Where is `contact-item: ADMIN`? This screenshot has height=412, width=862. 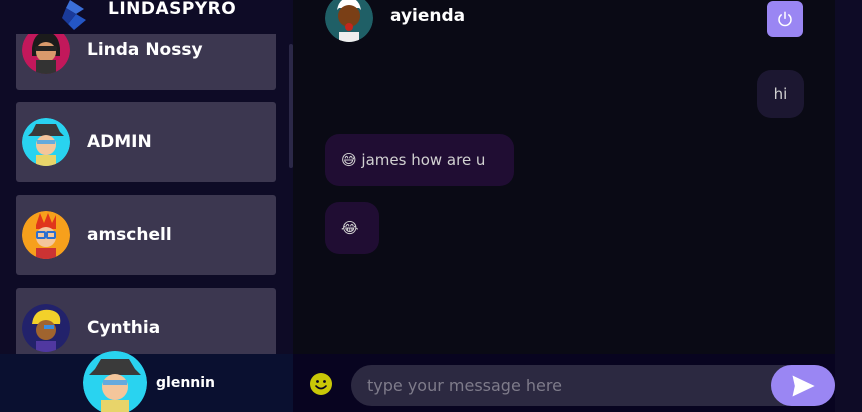
contact-item: ADMIN is located at coordinates (146, 142).